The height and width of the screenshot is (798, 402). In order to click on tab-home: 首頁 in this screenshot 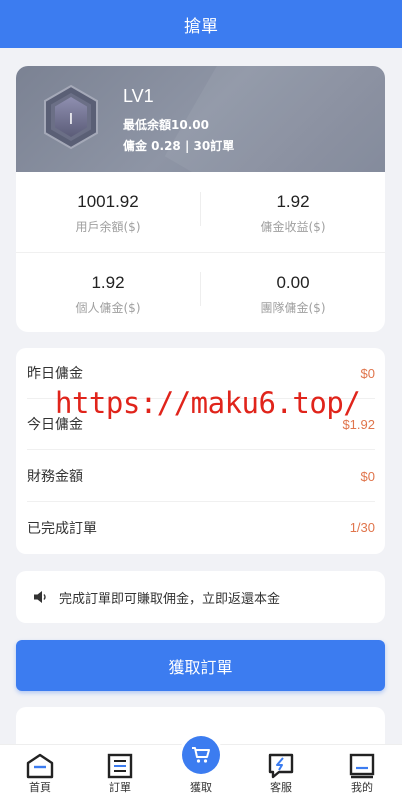, I will do `click(40, 771)`.